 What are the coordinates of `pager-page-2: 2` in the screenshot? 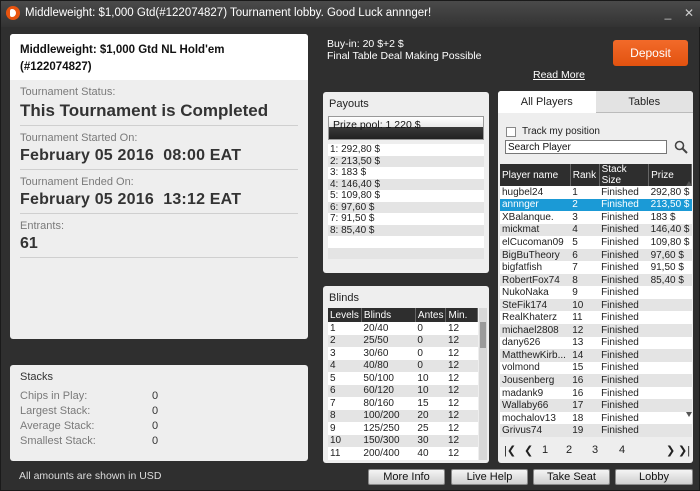 It's located at (569, 450).